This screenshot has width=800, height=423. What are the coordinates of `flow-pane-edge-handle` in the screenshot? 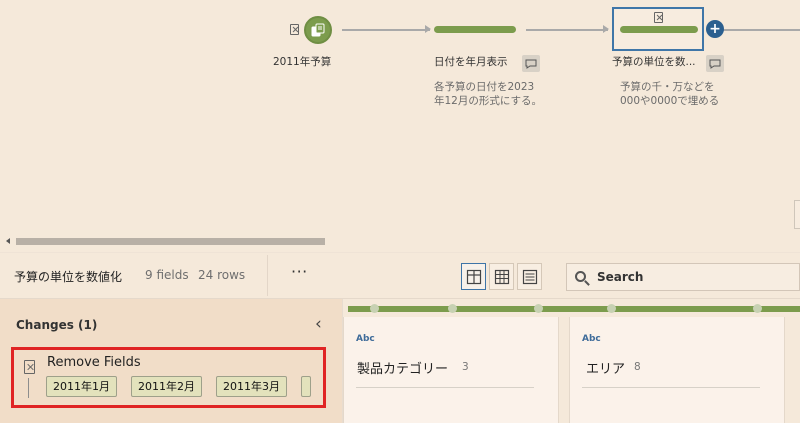 It's located at (797, 214).